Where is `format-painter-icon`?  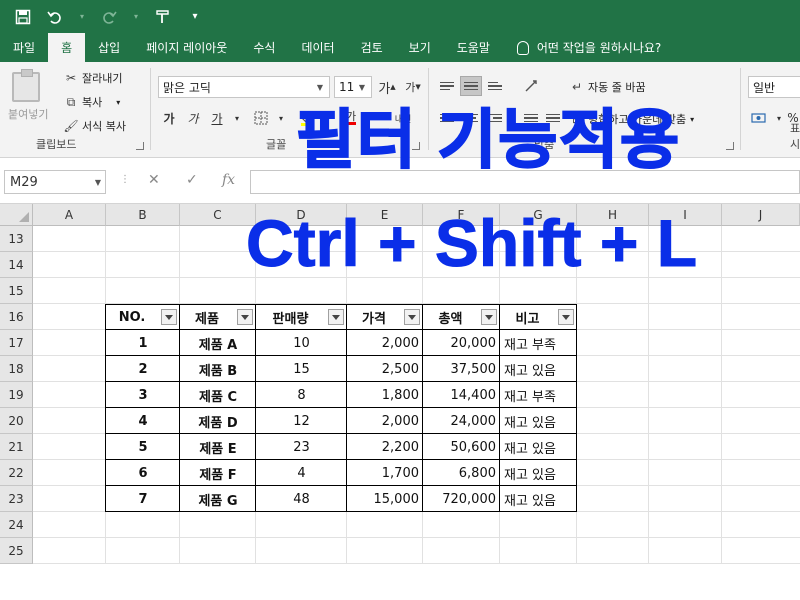
format-painter-icon is located at coordinates (163, 17).